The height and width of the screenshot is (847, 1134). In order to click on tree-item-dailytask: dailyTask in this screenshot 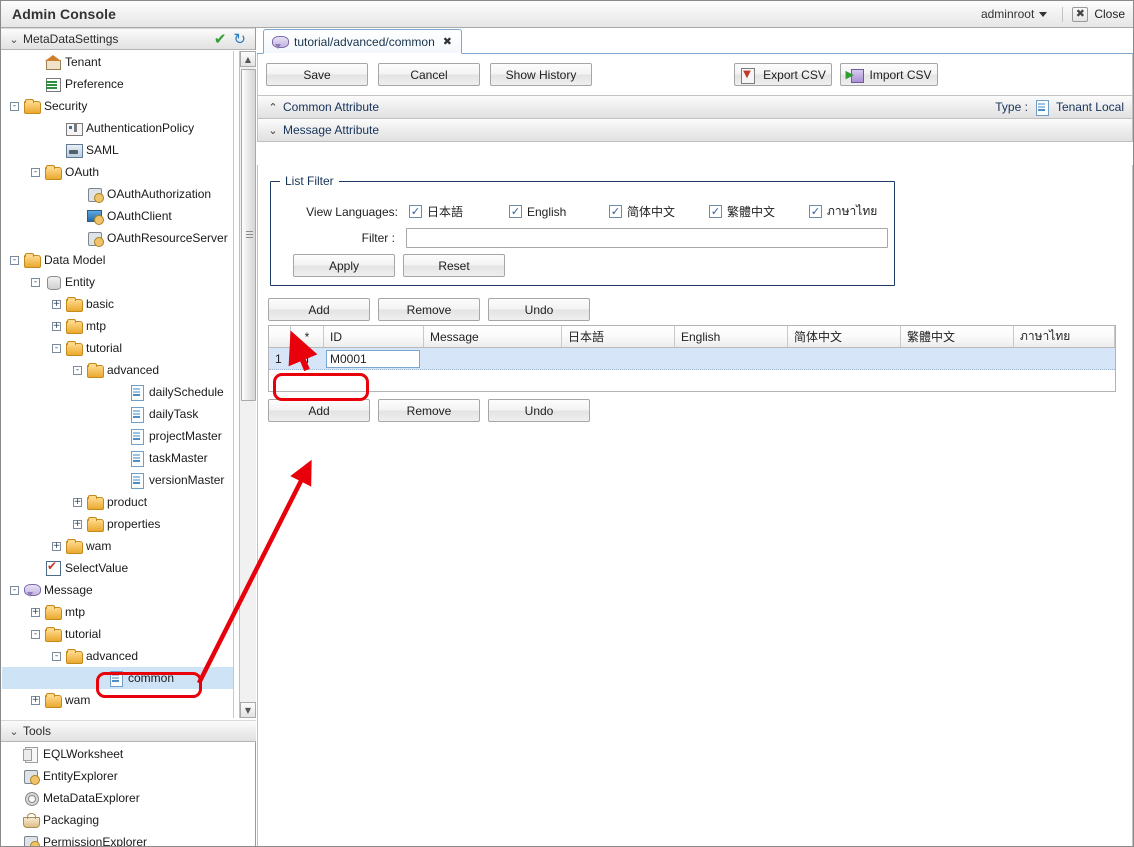, I will do `click(117, 414)`.